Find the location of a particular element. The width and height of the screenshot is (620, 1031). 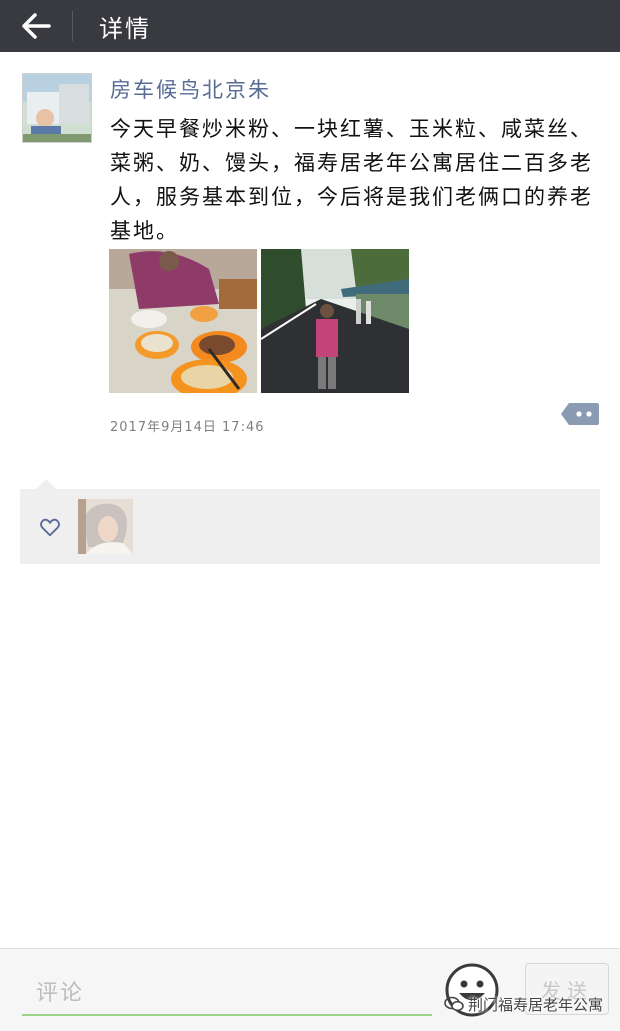

top-bar: 详情 is located at coordinates (310, 26).